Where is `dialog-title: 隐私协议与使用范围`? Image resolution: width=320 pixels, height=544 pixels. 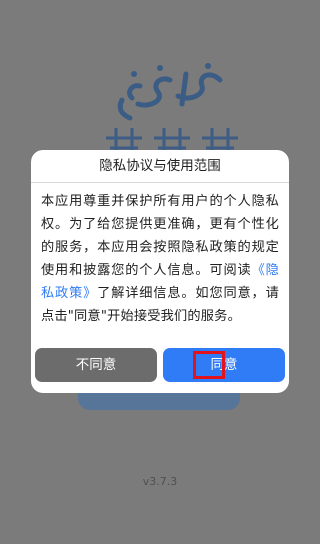
dialog-title: 隐私协议与使用范围 is located at coordinates (160, 166).